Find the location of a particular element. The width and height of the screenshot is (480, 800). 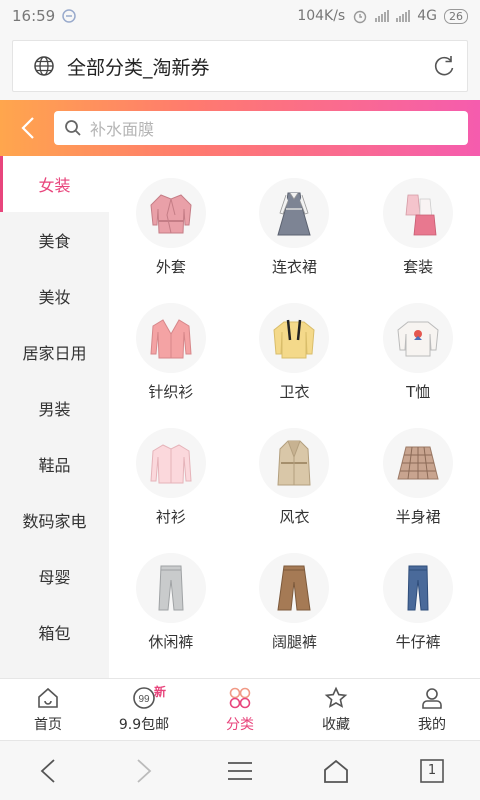

nav-forward-button is located at coordinates (144, 771).